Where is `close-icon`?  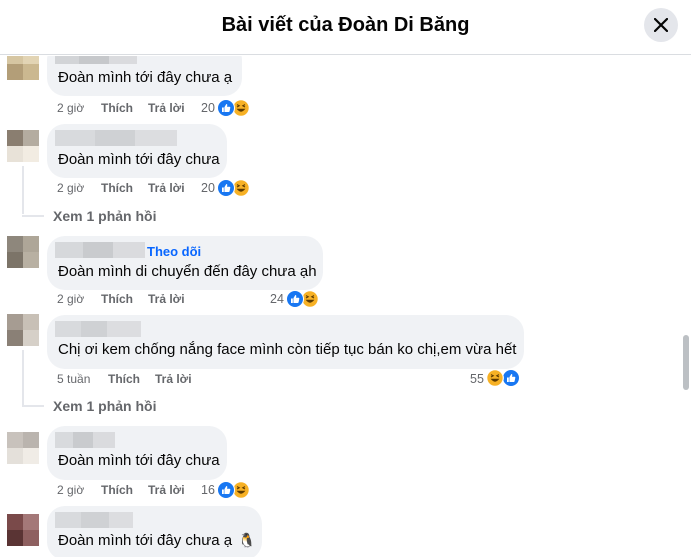
close-icon is located at coordinates (661, 25).